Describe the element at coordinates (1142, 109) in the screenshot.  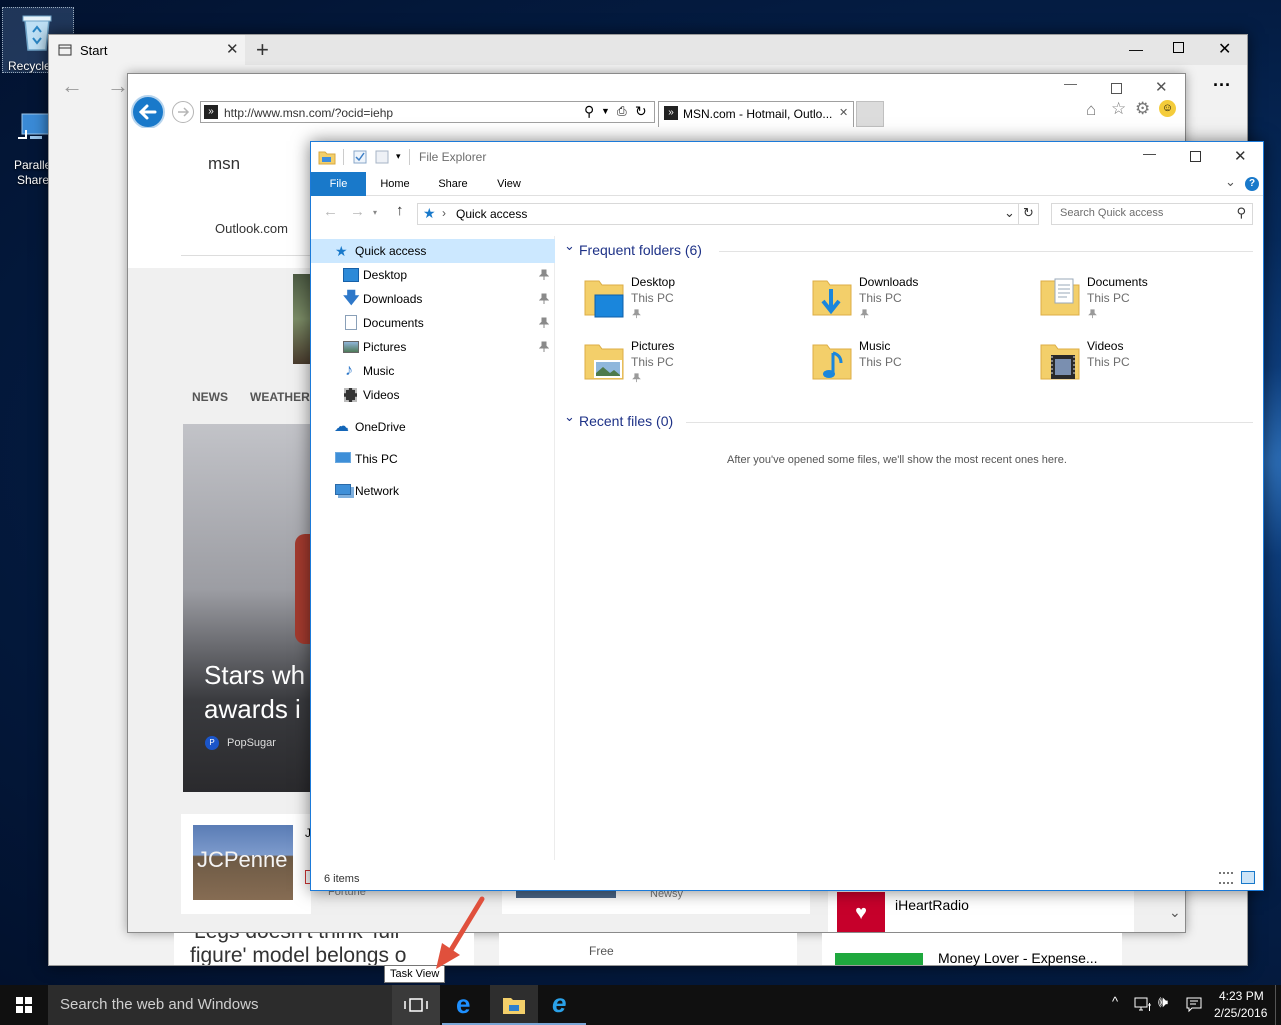
I see `settings-gear-icon: ⚙` at that location.